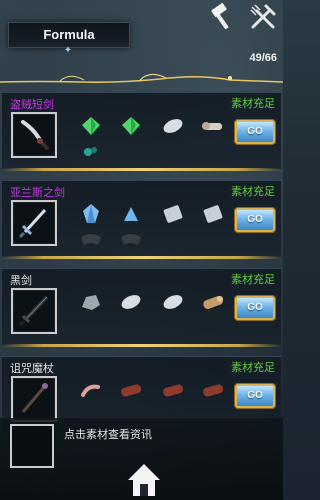  What do you see at coordinates (32, 104) in the screenshot?
I see `recipe-name: 盗贼短剑` at bounding box center [32, 104].